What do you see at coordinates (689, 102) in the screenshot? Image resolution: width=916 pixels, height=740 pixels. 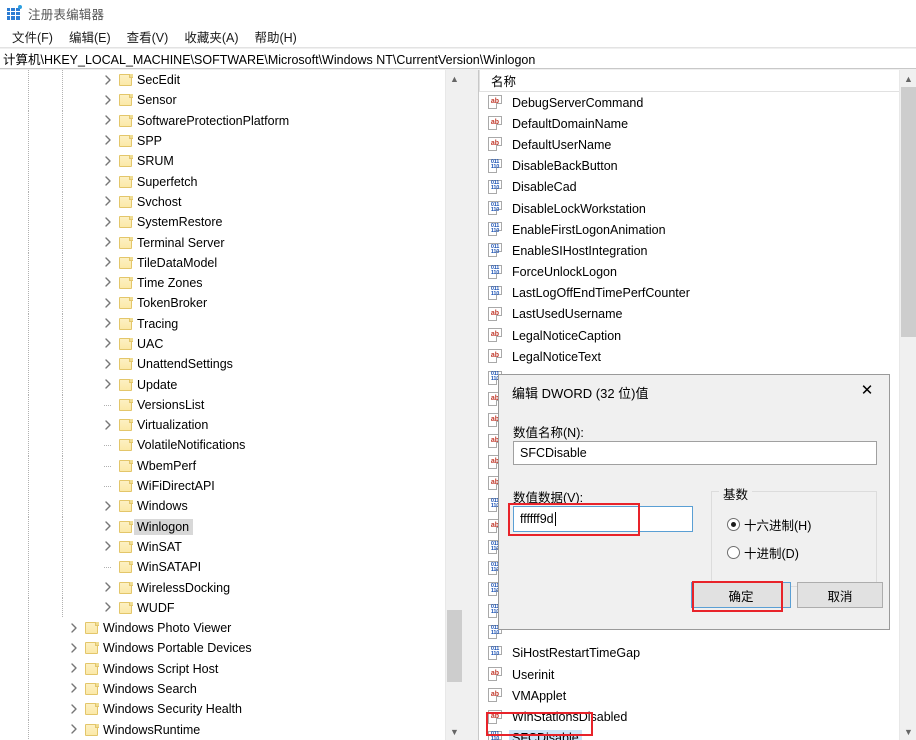 I see `value-row-debugservercommand: ab DebugServerCommand` at bounding box center [689, 102].